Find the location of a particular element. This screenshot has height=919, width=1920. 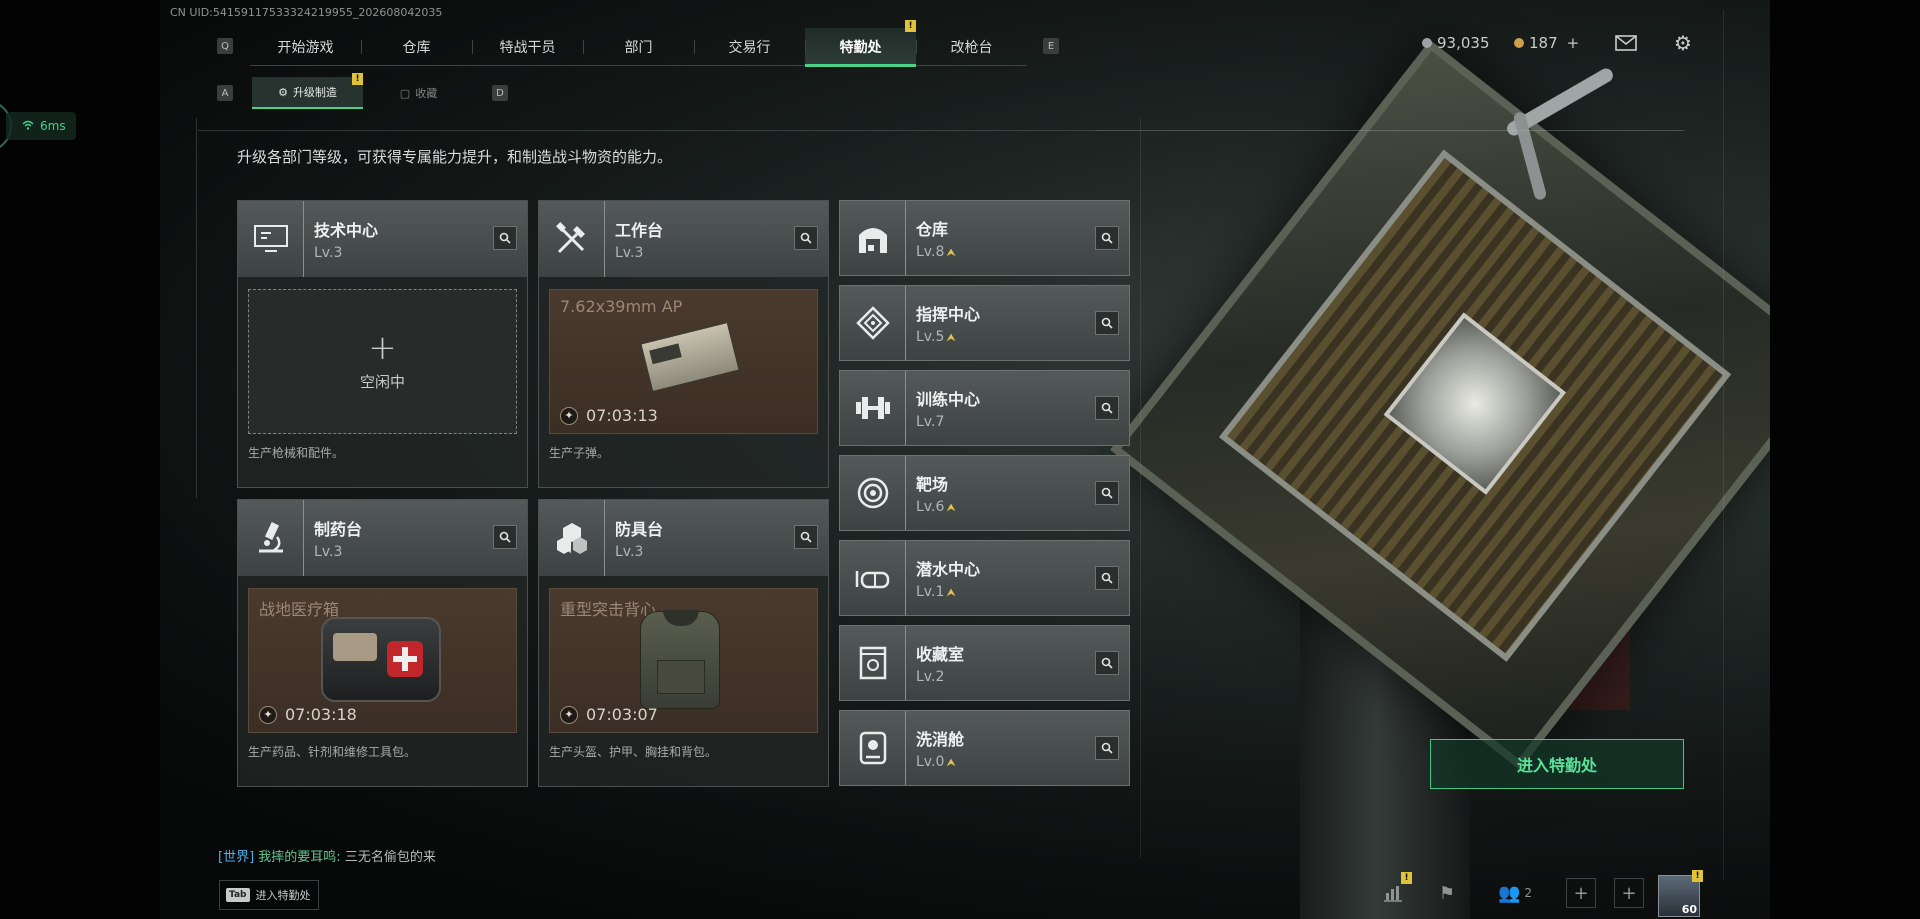

craft-slot-active: 战地医疗箱 ✦ 07:03:18 is located at coordinates (382, 660).